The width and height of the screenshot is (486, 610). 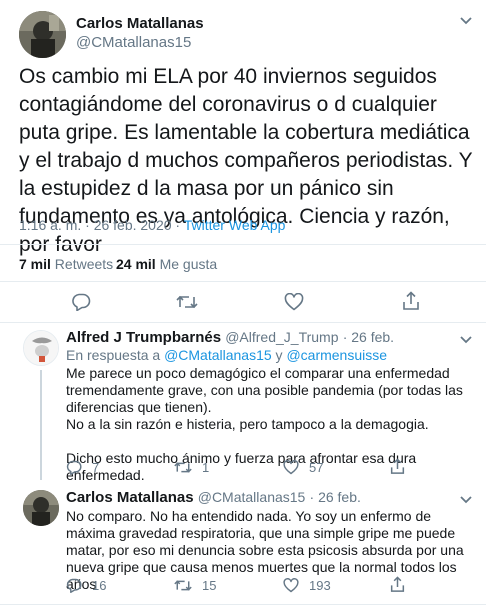 I want to click on retweet-button: 15, so click(x=195, y=585).